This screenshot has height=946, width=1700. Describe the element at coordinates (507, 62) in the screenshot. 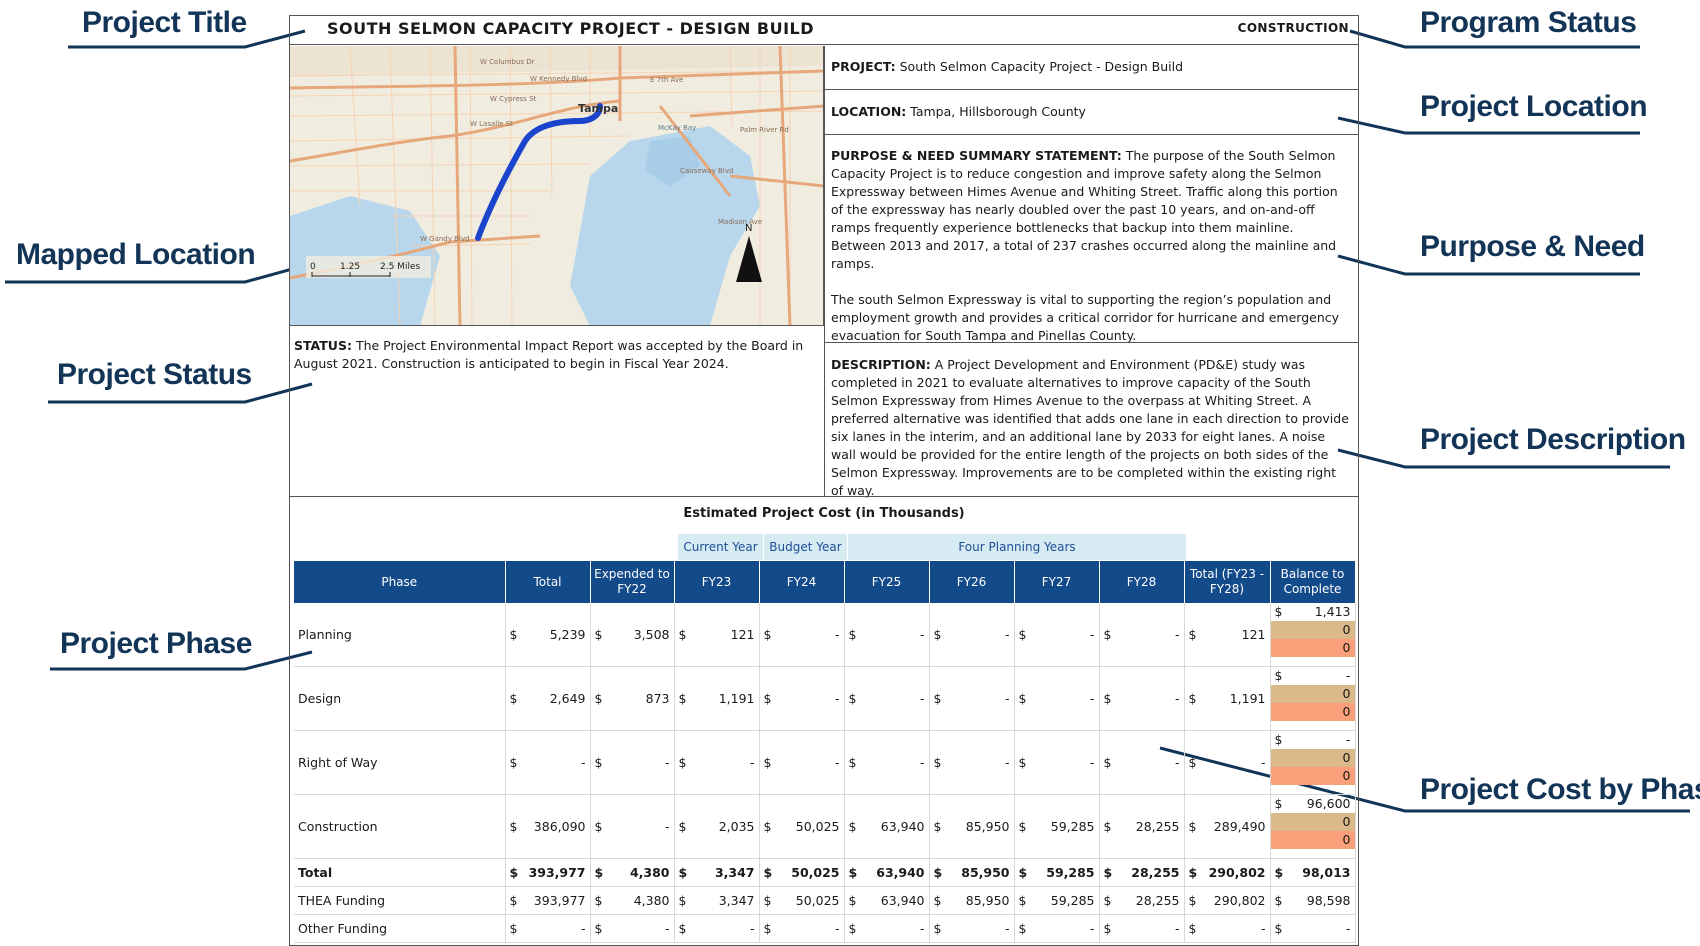

I see `svg-text: W Columbus Dr` at that location.